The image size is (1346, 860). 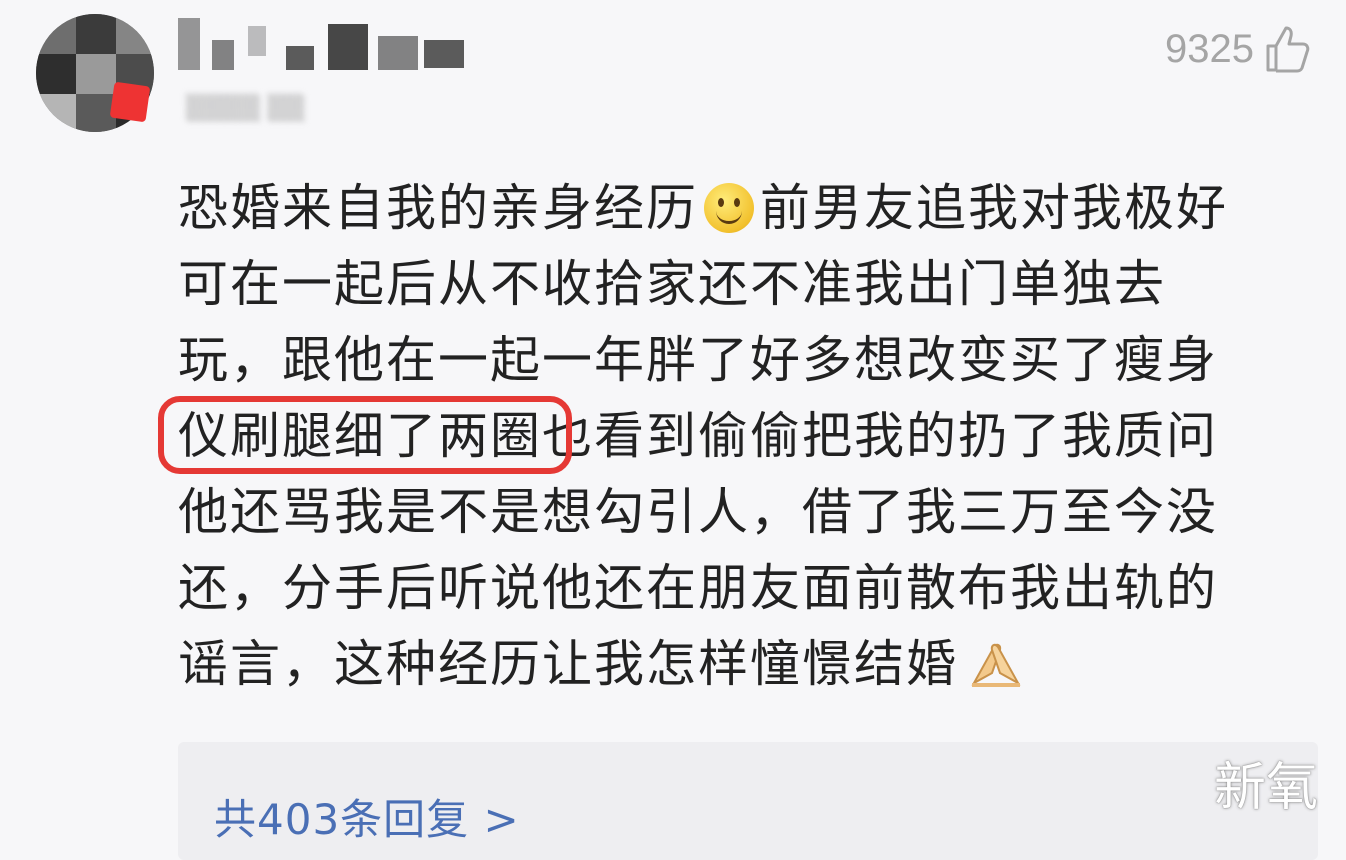 What do you see at coordinates (672, 284) in the screenshot?
I see `comment-line-2: 可在一起后从不收拾家还不准我出门单独去` at bounding box center [672, 284].